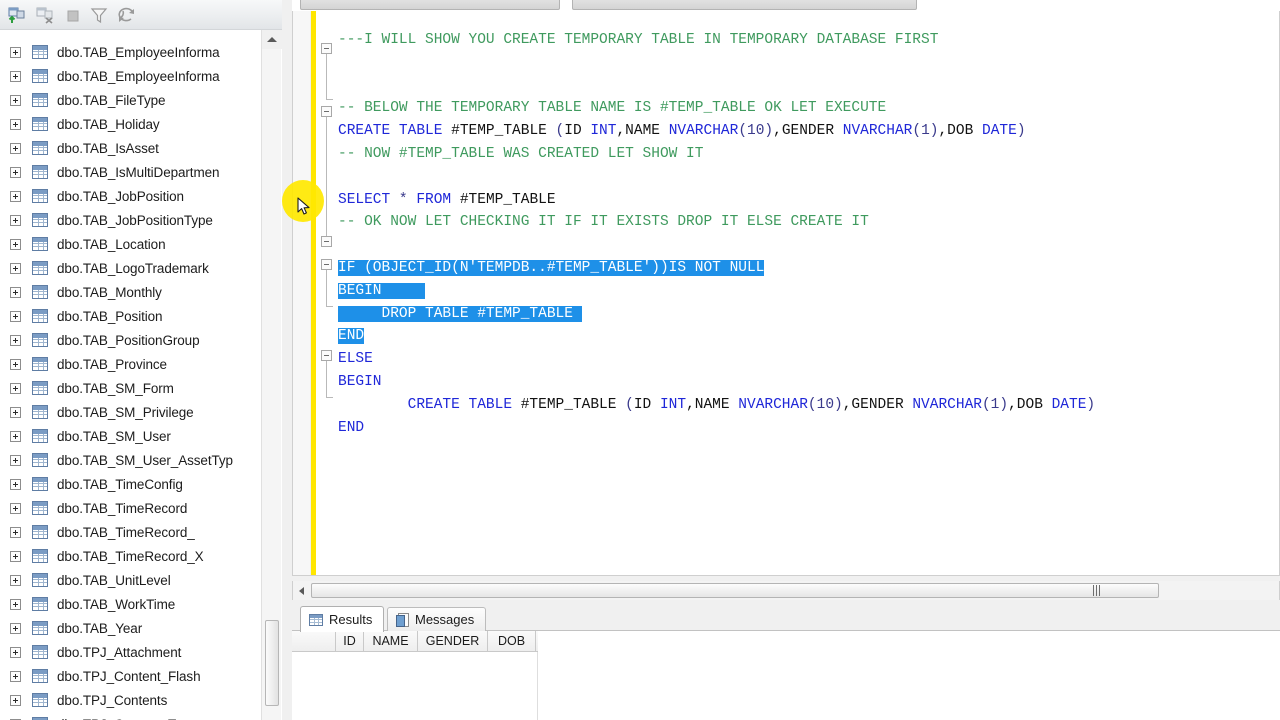 Image resolution: width=1280 pixels, height=720 pixels. What do you see at coordinates (272, 39) in the screenshot?
I see `scroll-up-arrow-icon` at bounding box center [272, 39].